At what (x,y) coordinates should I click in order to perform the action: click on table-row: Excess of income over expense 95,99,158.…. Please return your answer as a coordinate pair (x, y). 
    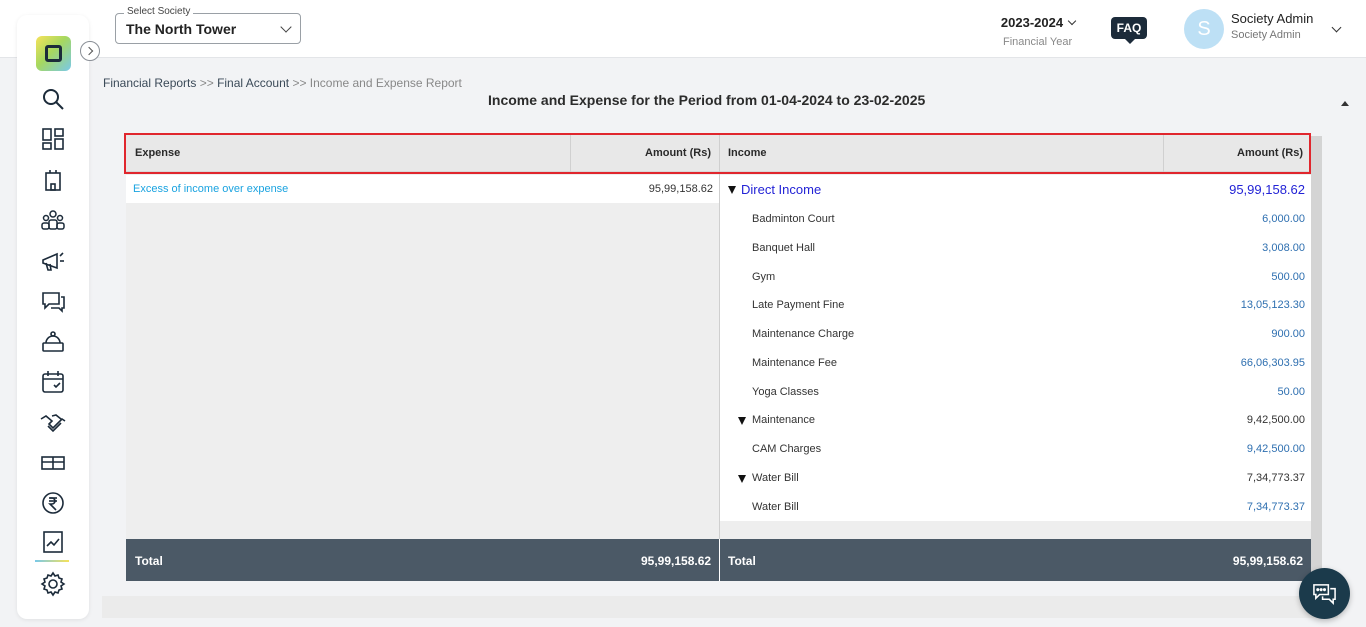
    Looking at the image, I should click on (422, 189).